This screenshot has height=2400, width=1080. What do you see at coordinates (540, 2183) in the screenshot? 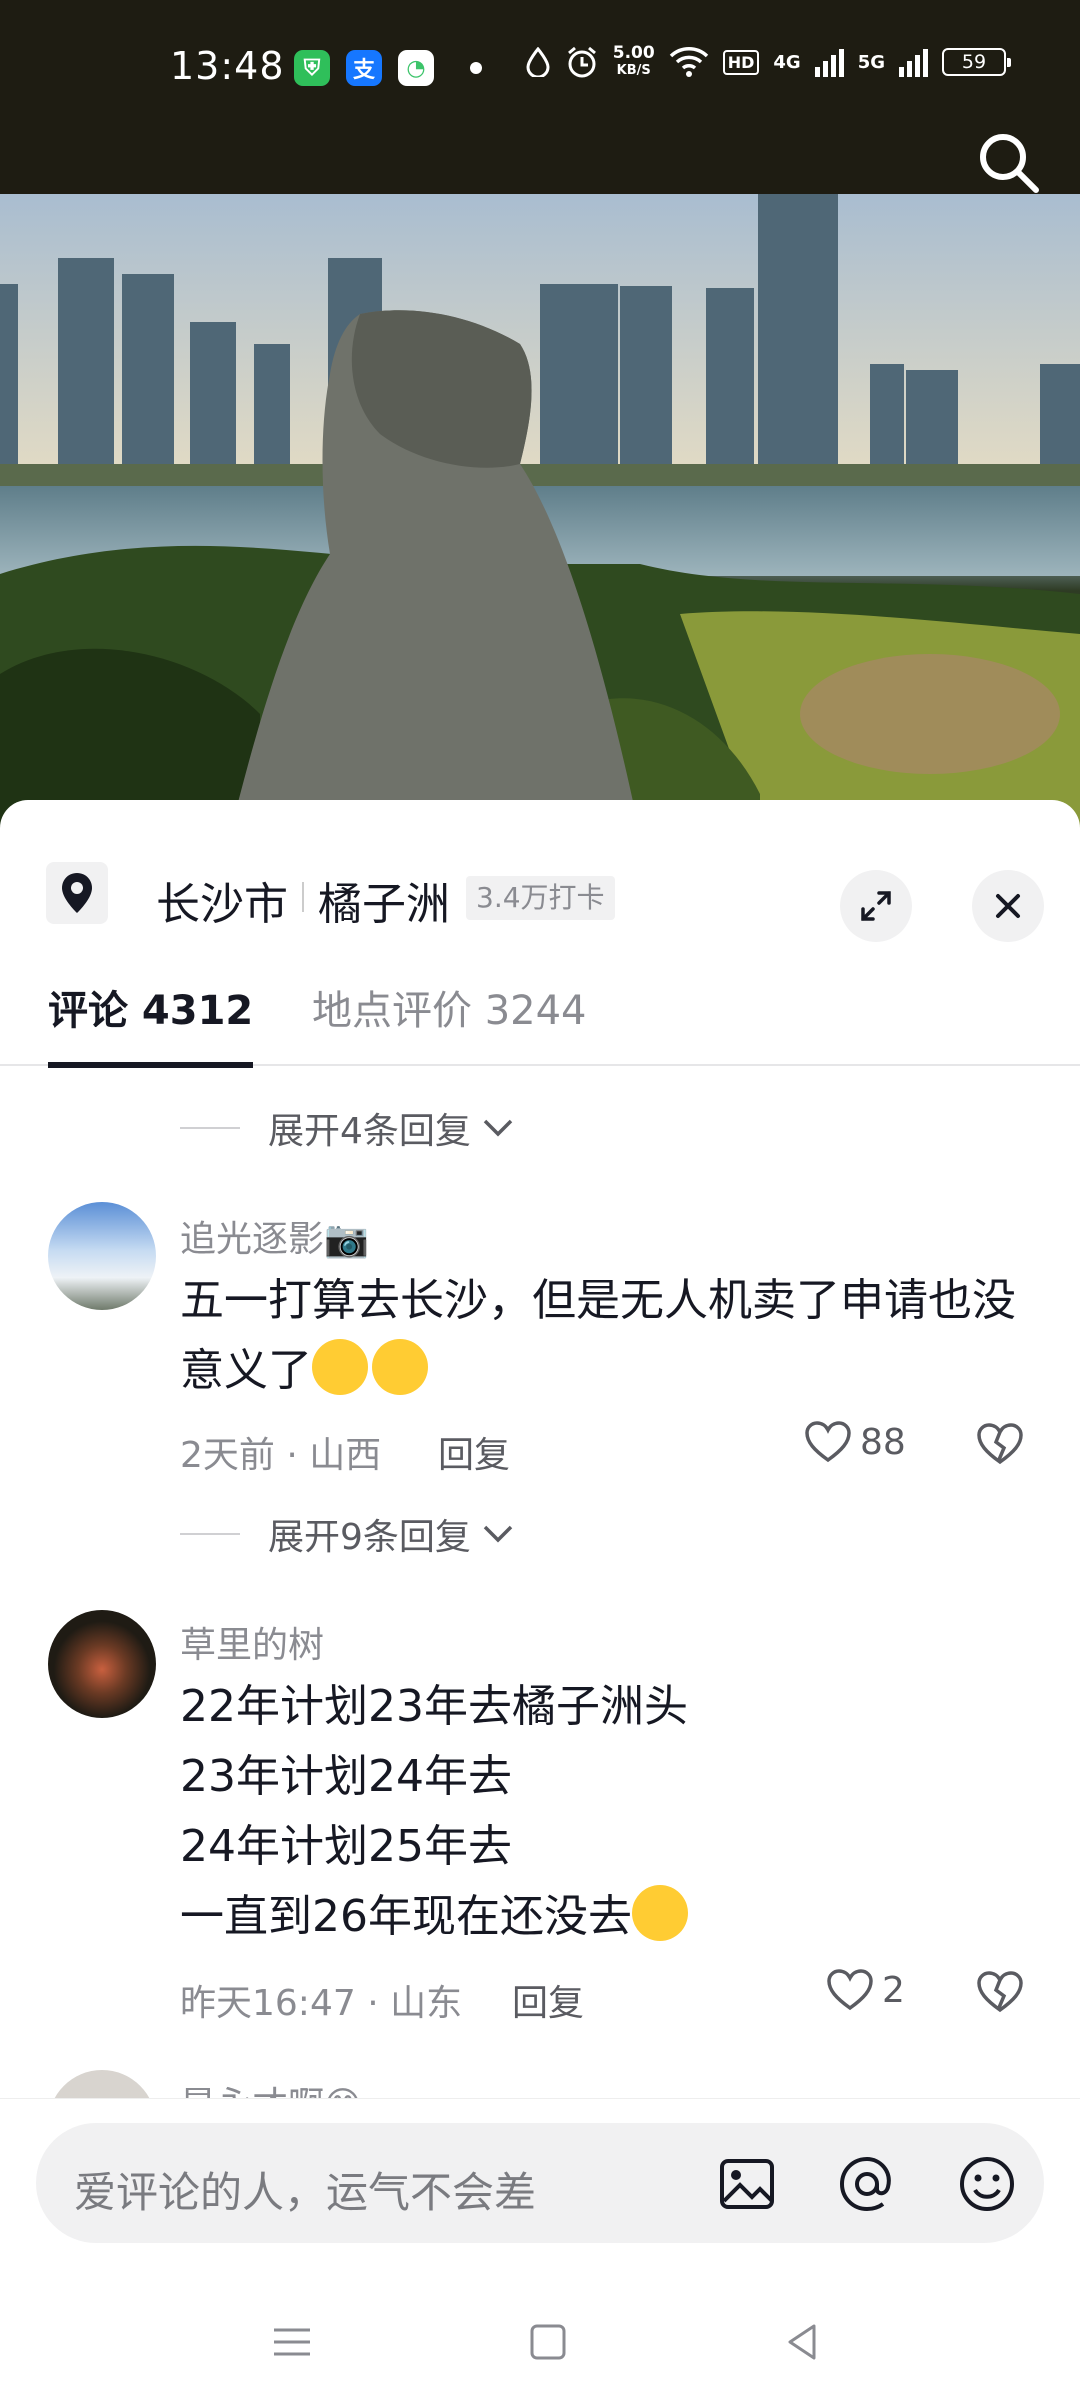
I see `comment-input: 爱评论的人，运气不会差` at bounding box center [540, 2183].